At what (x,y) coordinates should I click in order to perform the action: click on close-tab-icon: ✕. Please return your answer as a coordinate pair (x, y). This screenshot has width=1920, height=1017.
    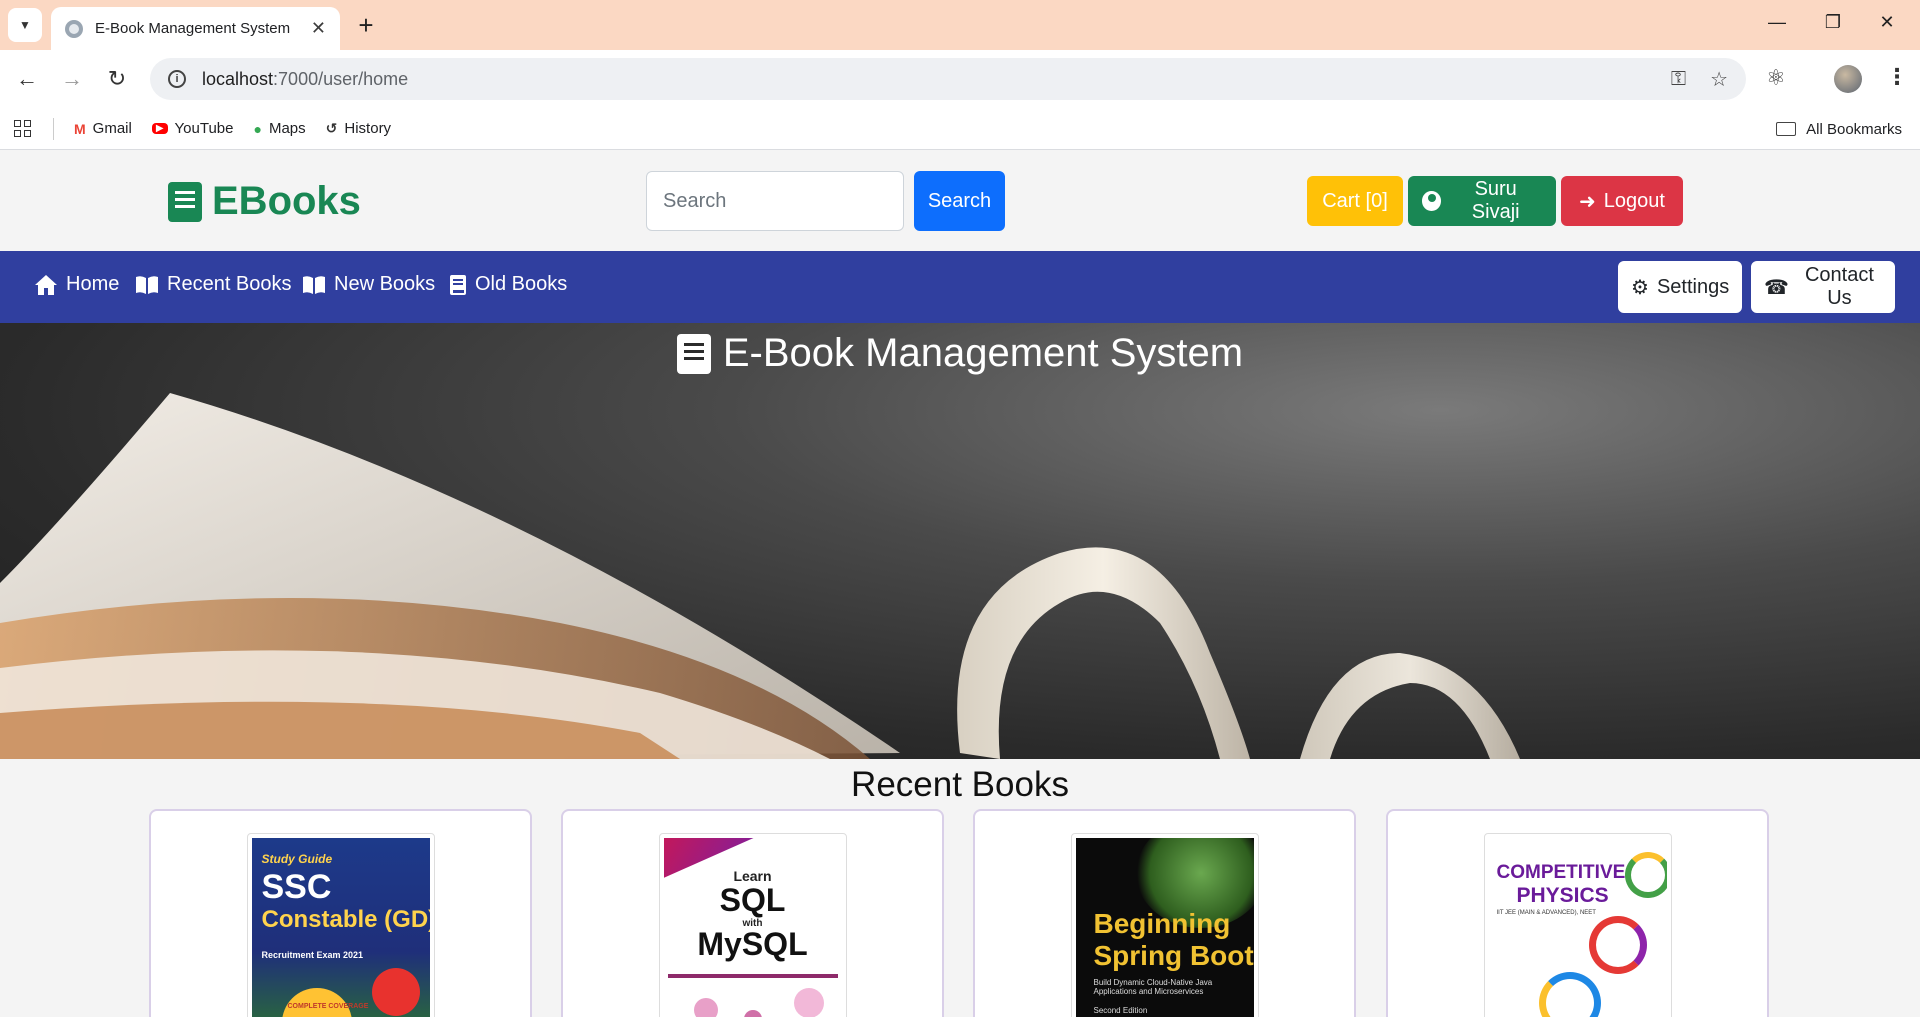
    Looking at the image, I should click on (318, 28).